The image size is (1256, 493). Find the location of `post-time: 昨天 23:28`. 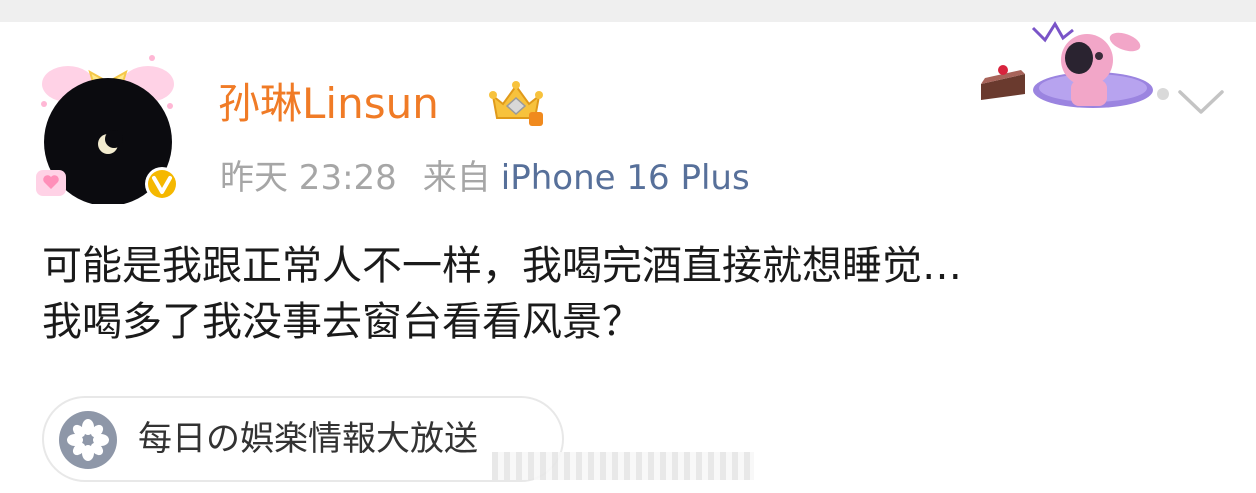

post-time: 昨天 23:28 is located at coordinates (308, 178).